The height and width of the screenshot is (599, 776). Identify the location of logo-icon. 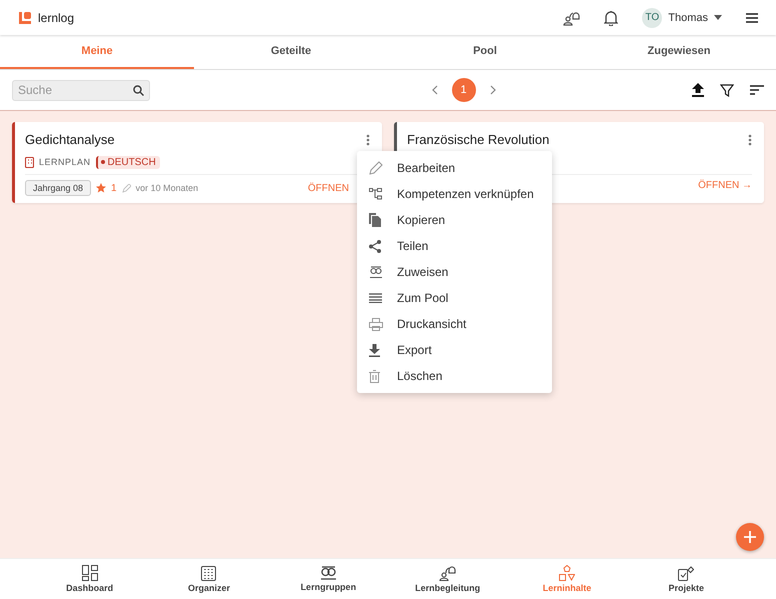
(25, 17).